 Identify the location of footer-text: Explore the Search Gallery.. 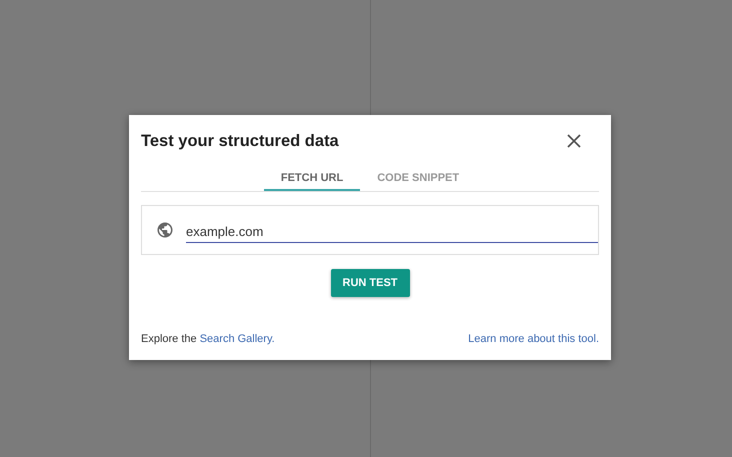
(208, 339).